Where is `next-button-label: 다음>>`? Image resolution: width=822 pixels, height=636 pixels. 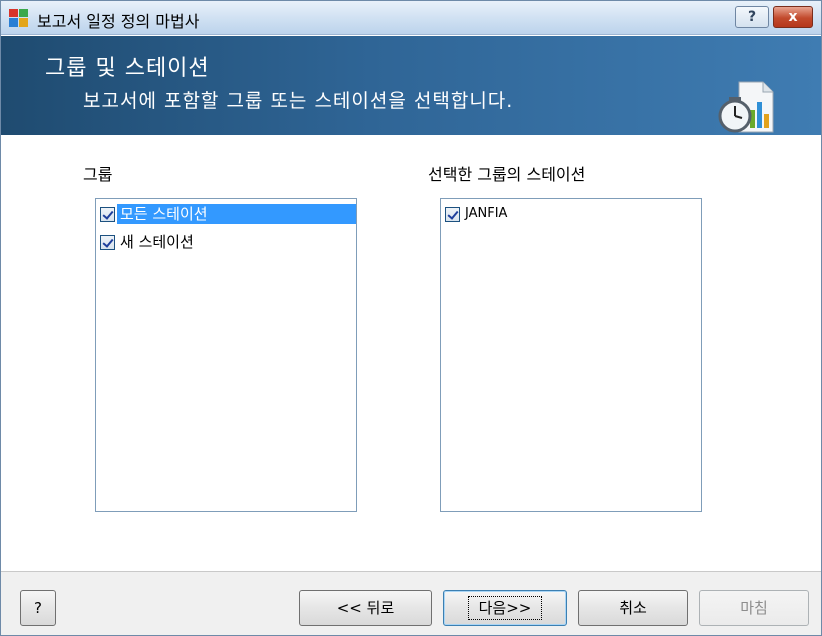 next-button-label: 다음>> is located at coordinates (505, 608).